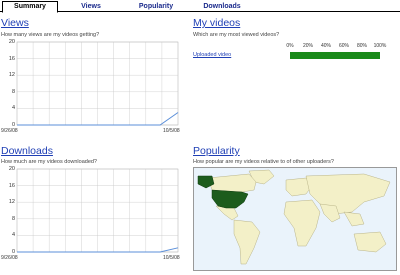  Describe the element at coordinates (216, 23) in the screenshot. I see `my-videos-title: My videos` at that location.